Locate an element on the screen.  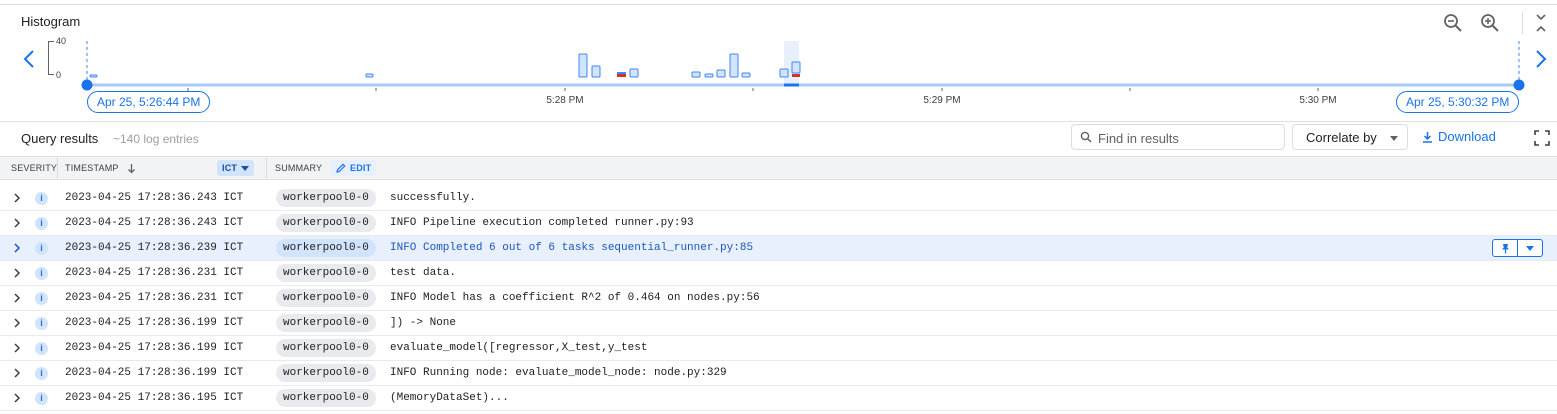
download-button: Download is located at coordinates (1459, 136).